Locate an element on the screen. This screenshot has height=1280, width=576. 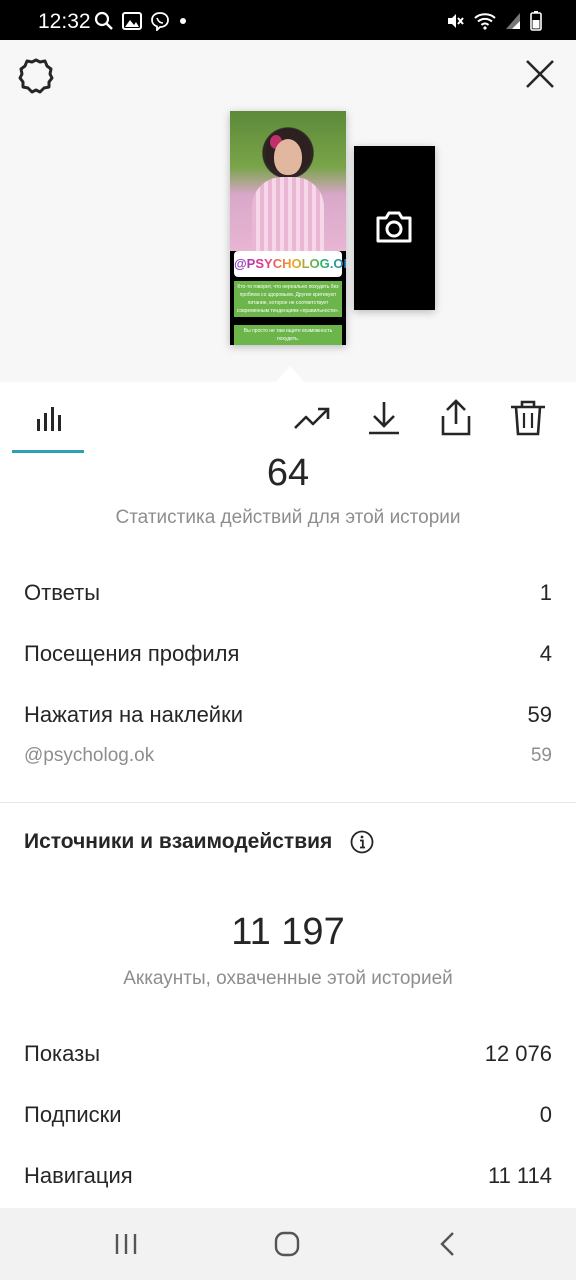
download-icon is located at coordinates (384, 418).